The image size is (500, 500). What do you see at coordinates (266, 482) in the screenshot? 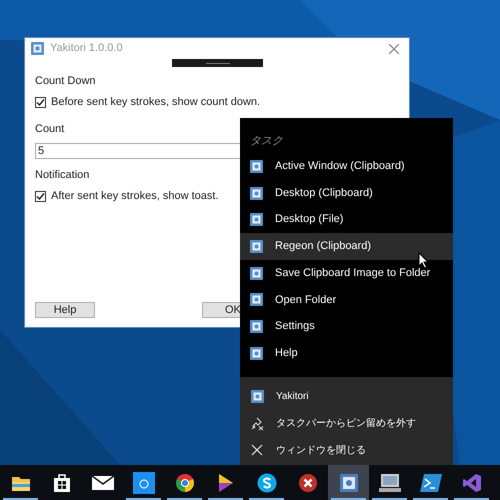
I see `skype-icon` at bounding box center [266, 482].